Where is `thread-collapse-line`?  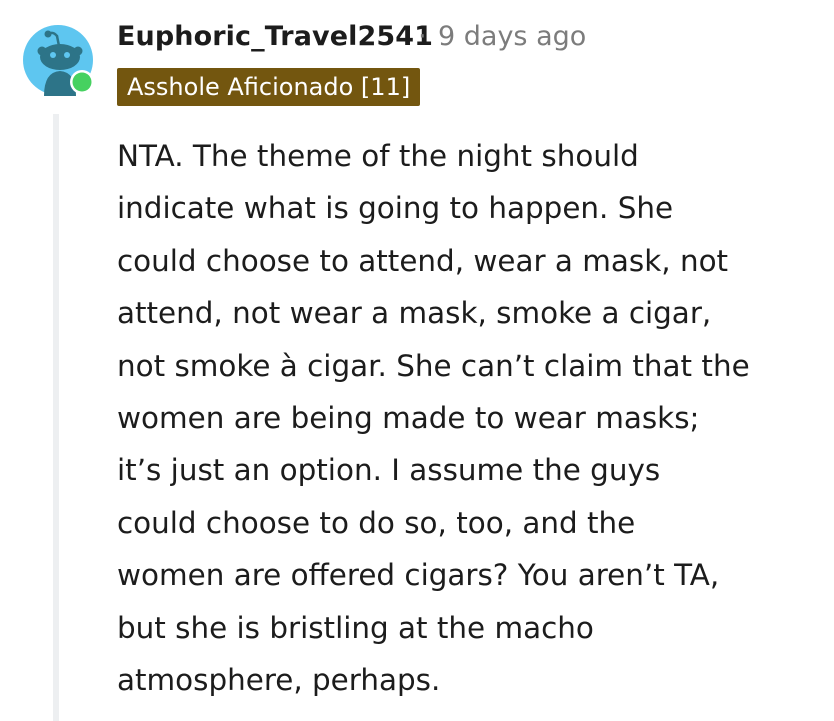 thread-collapse-line is located at coordinates (56, 417).